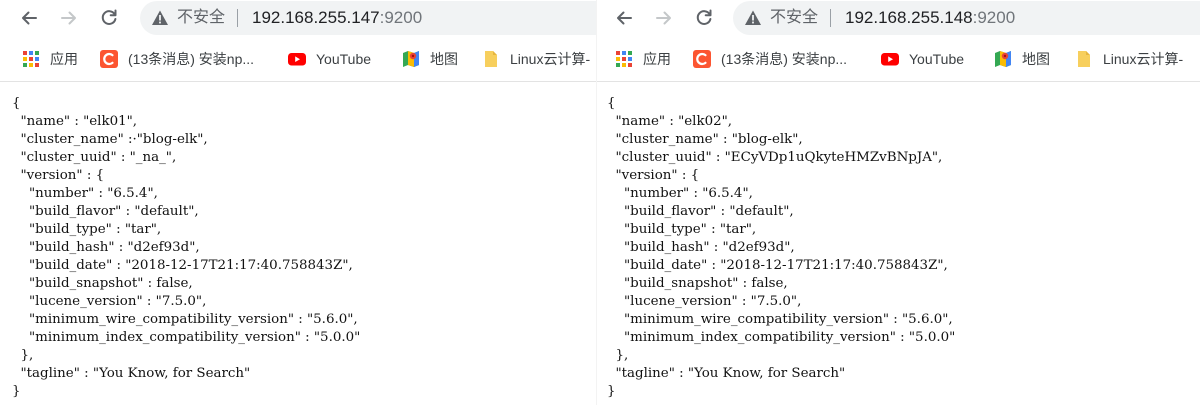 The width and height of the screenshot is (1200, 405). I want to click on browser-toolbar: 不安全 192.168.255.147:9200, so click(298, 18).